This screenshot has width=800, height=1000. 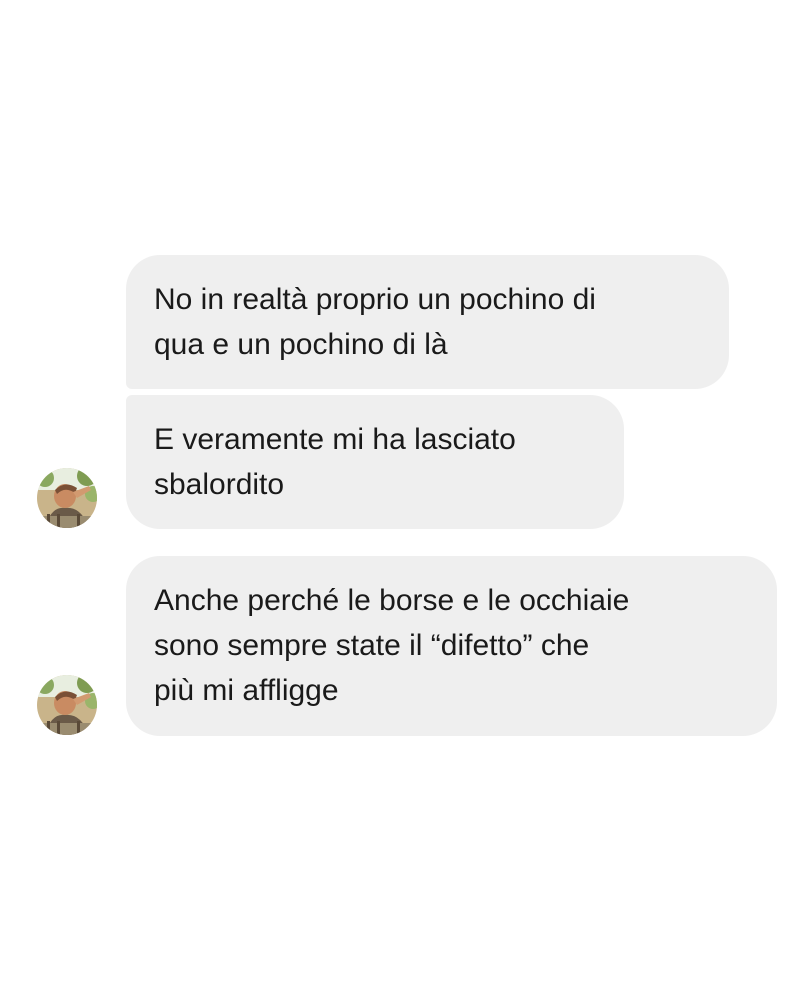 What do you see at coordinates (372, 645) in the screenshot?
I see `message-text-line: sono sempre state il “difetto” che` at bounding box center [372, 645].